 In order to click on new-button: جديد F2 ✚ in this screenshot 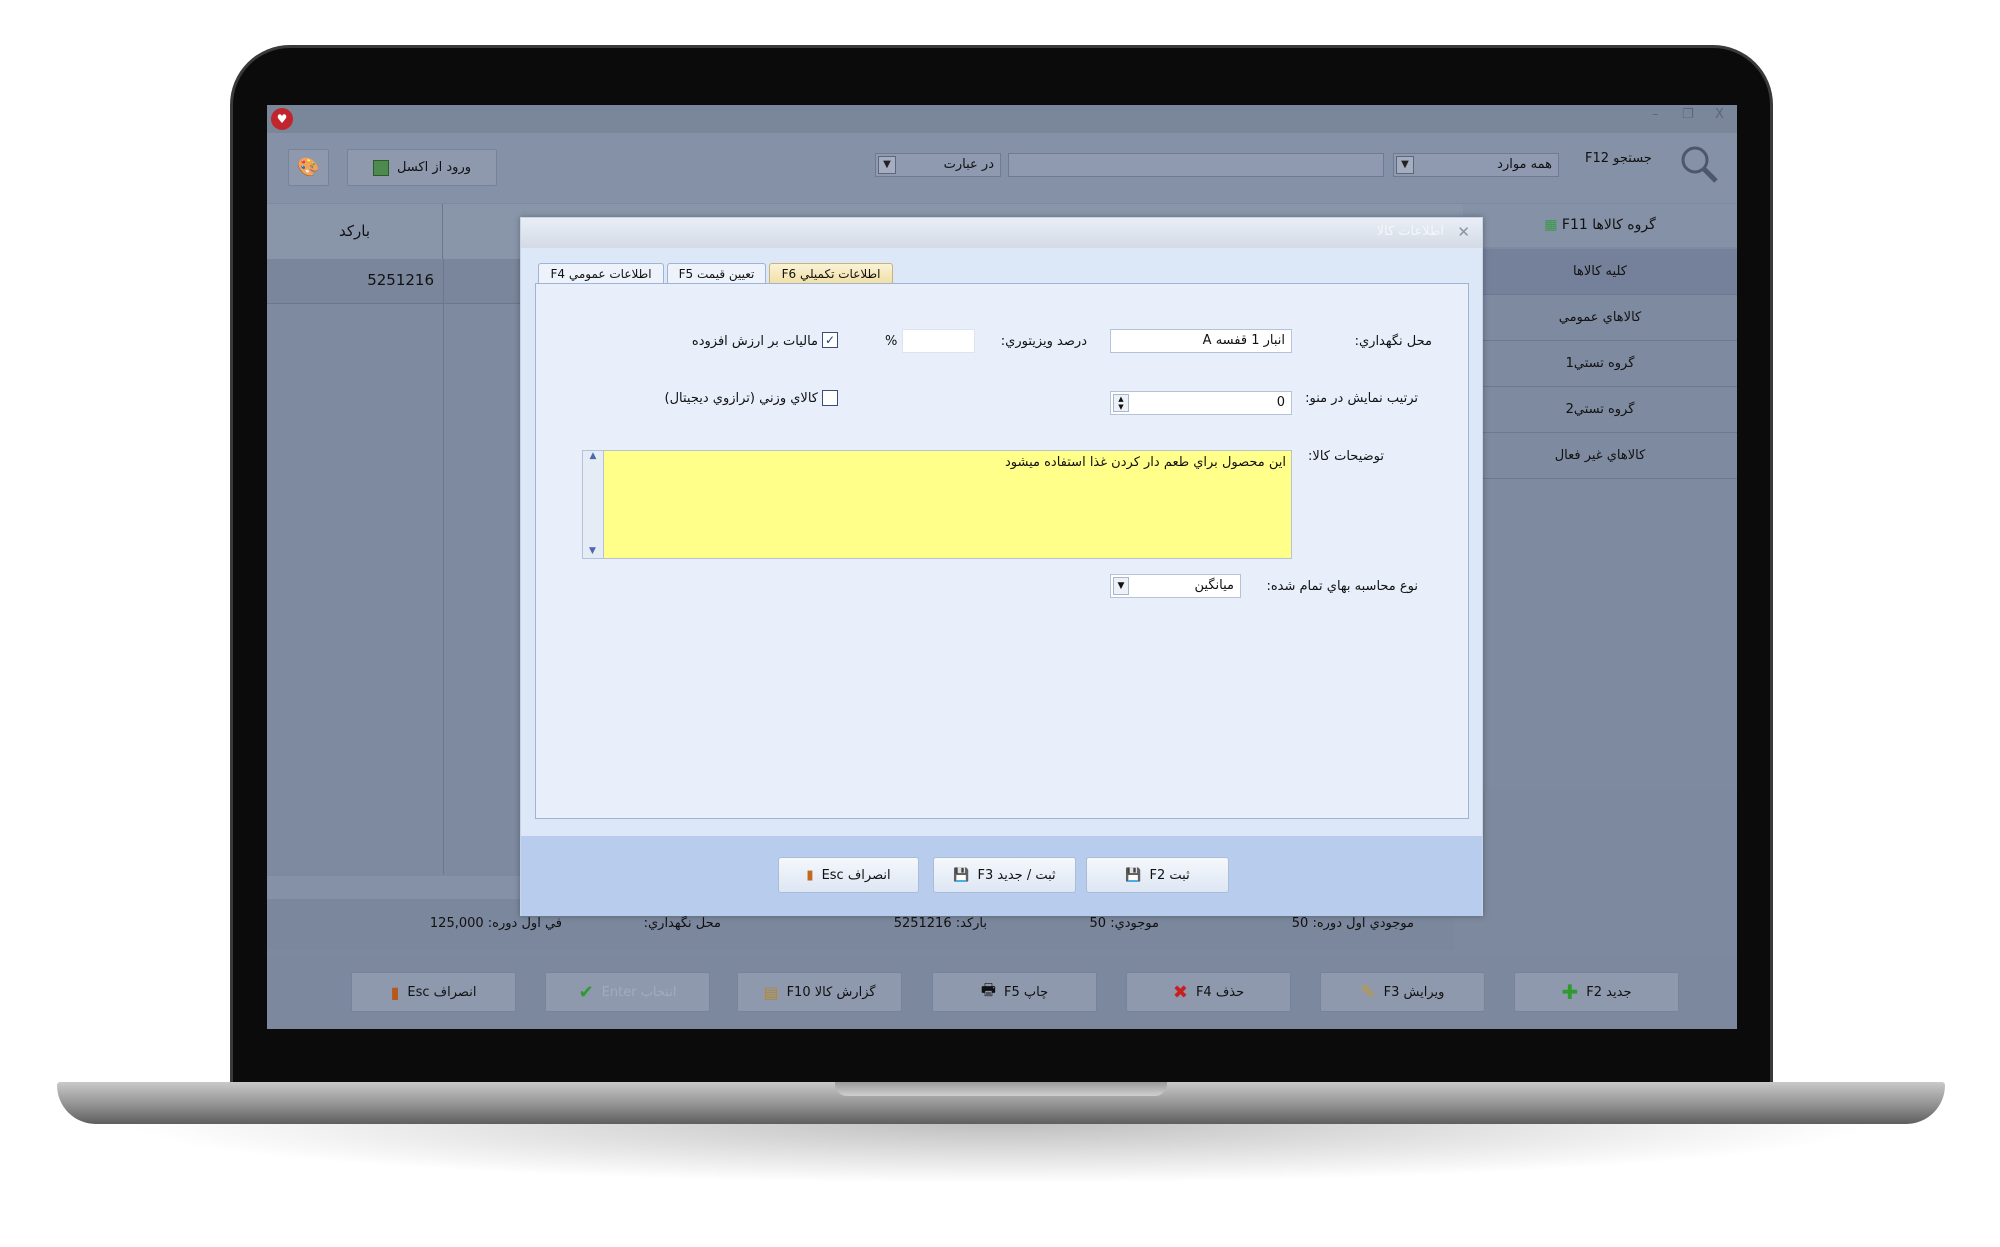, I will do `click(1596, 992)`.